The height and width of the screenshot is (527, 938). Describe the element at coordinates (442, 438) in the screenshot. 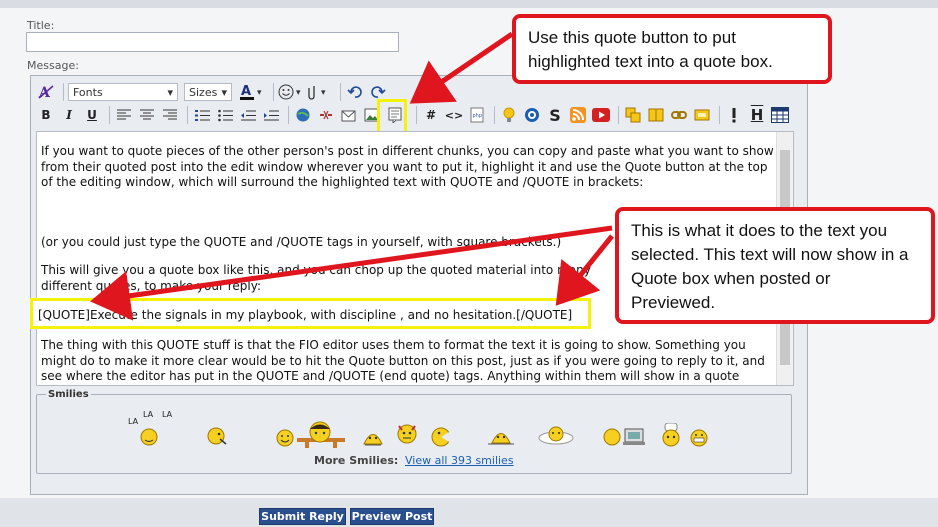

I see `smiley-pacman` at that location.